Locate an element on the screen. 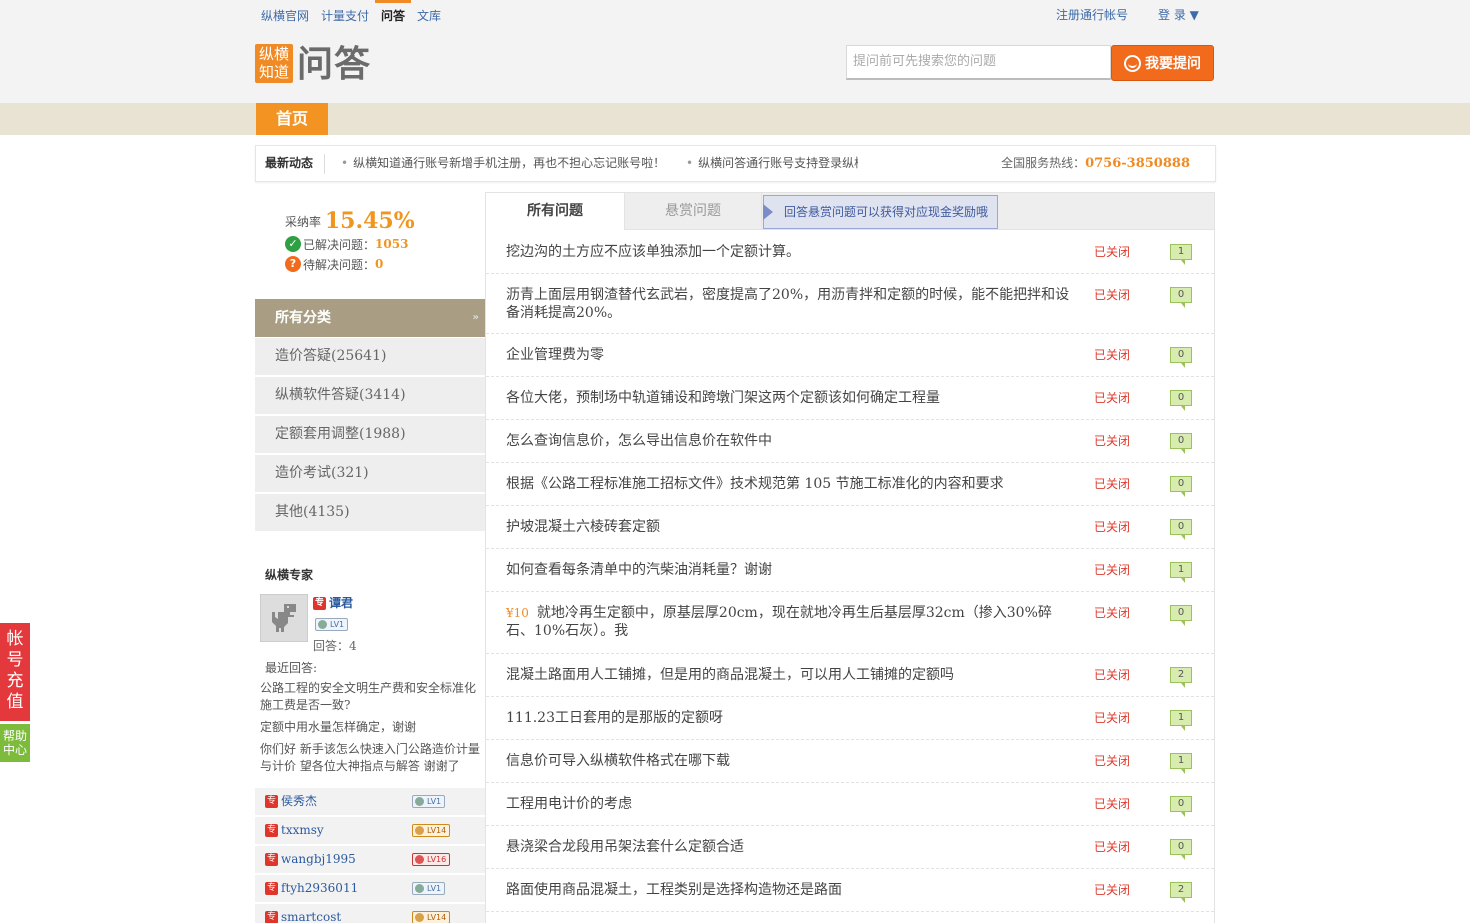  question-title: 工程用电计价的考虑 is located at coordinates (791, 804).